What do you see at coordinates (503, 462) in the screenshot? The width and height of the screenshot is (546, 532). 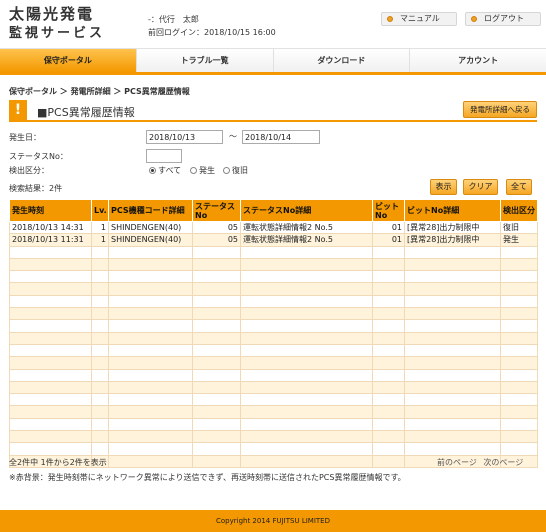 I see `next-page-link: 次のページ` at bounding box center [503, 462].